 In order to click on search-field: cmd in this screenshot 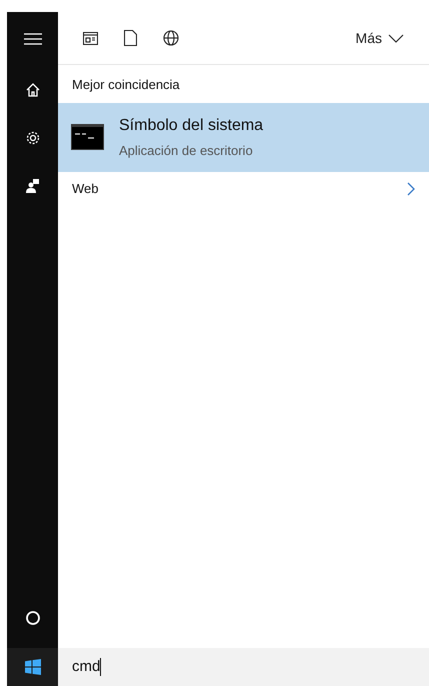, I will do `click(243, 667)`.